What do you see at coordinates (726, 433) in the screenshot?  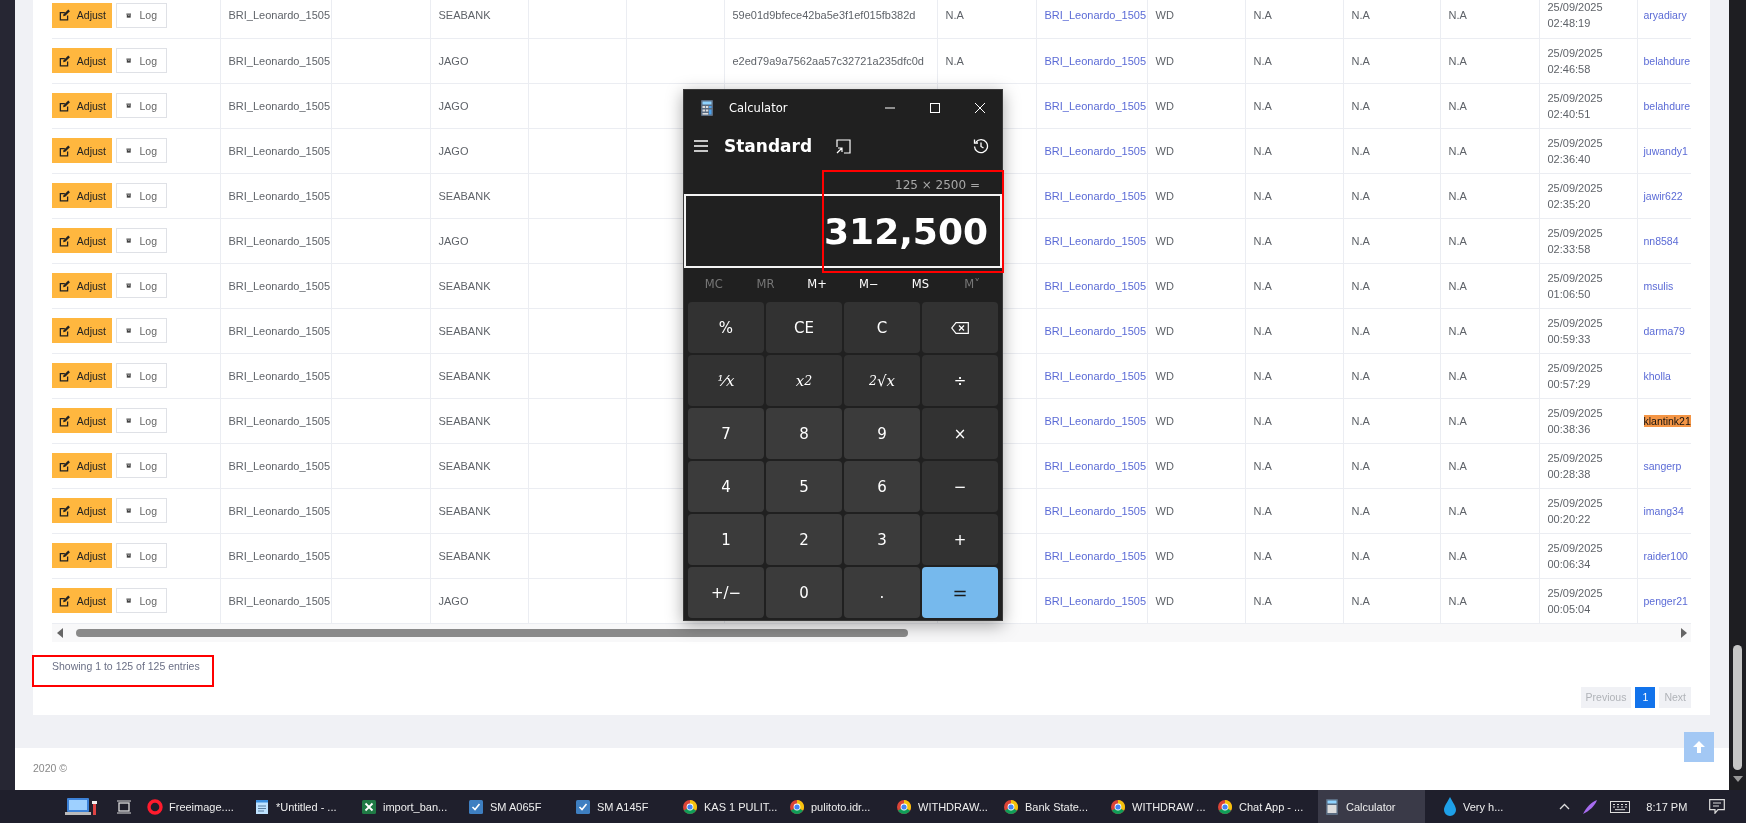 I see `calculator-key: 7` at bounding box center [726, 433].